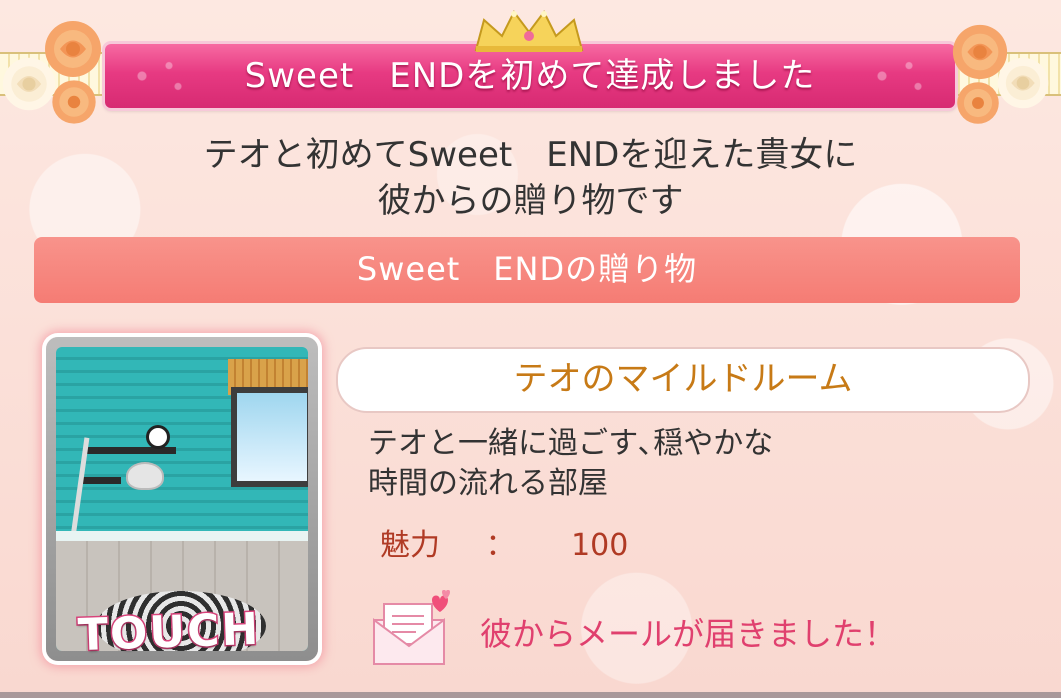  I want to click on banner-title: Sweet ENDを初めて達成しました, so click(530, 76).